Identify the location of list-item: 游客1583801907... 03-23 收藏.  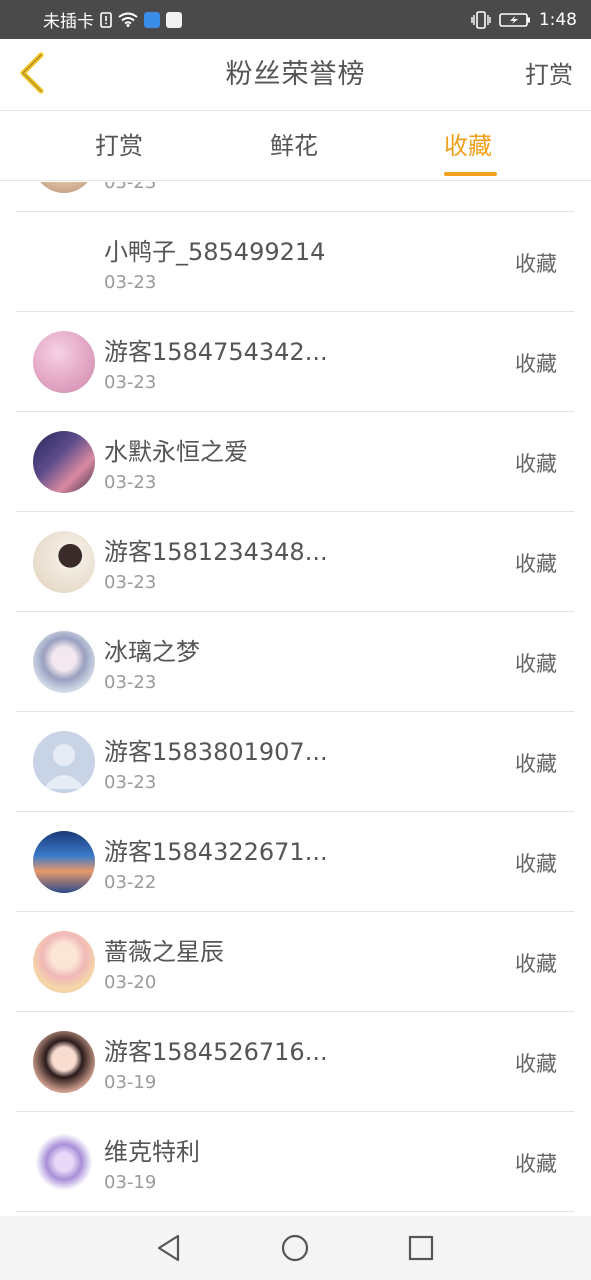
(295, 762).